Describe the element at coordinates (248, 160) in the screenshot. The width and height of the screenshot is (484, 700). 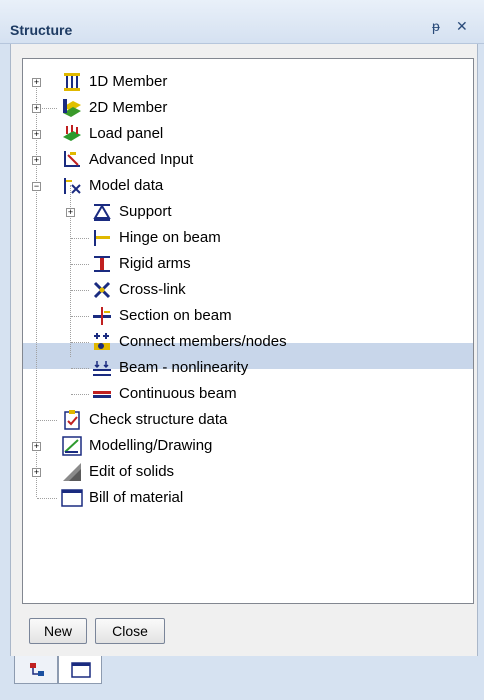
I see `tree-item-advanced-input: + Advanced Input` at that location.